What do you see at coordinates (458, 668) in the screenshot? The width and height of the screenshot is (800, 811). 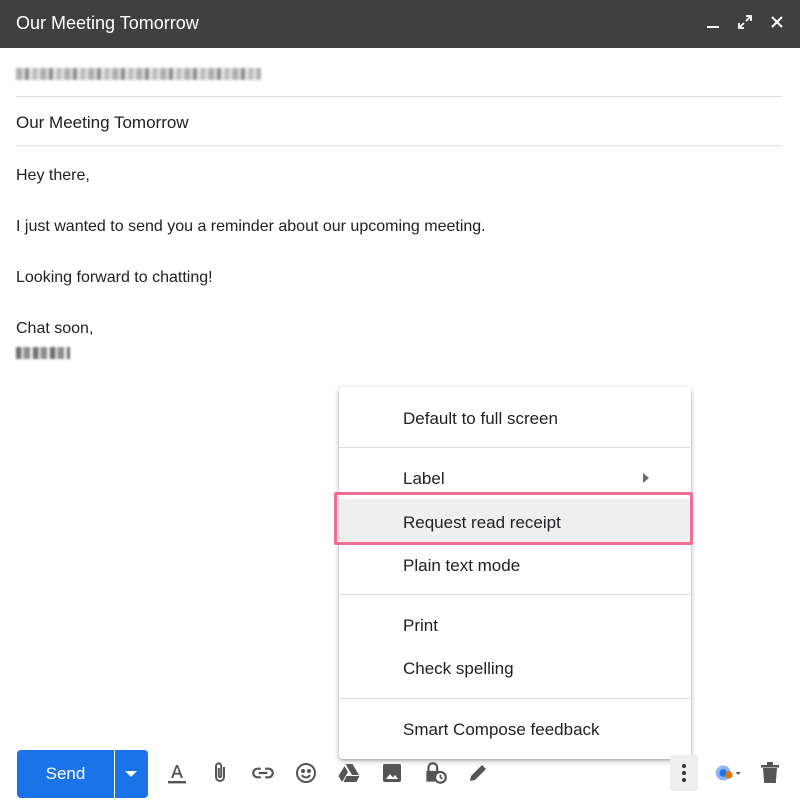 I see `menu-item-label: Check spelling` at bounding box center [458, 668].